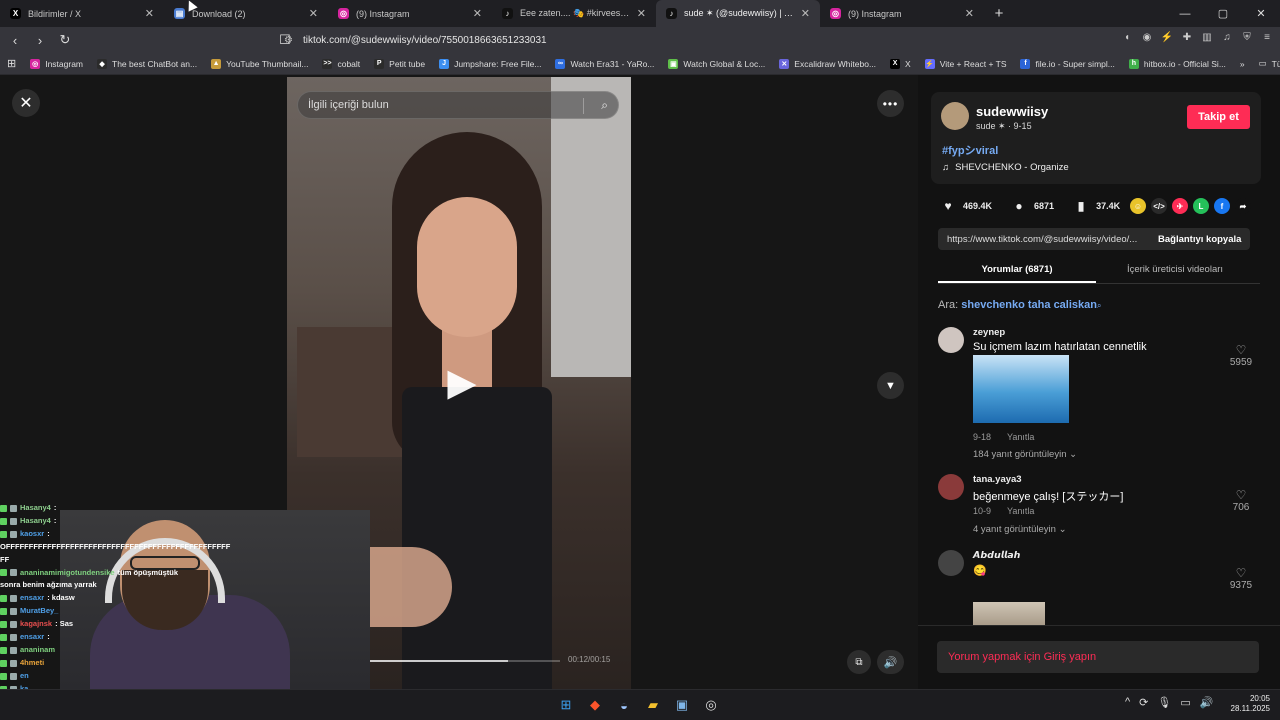 The width and height of the screenshot is (1280, 720). Describe the element at coordinates (997, 479) in the screenshot. I see `commenter-name: tana.yaya3` at that location.